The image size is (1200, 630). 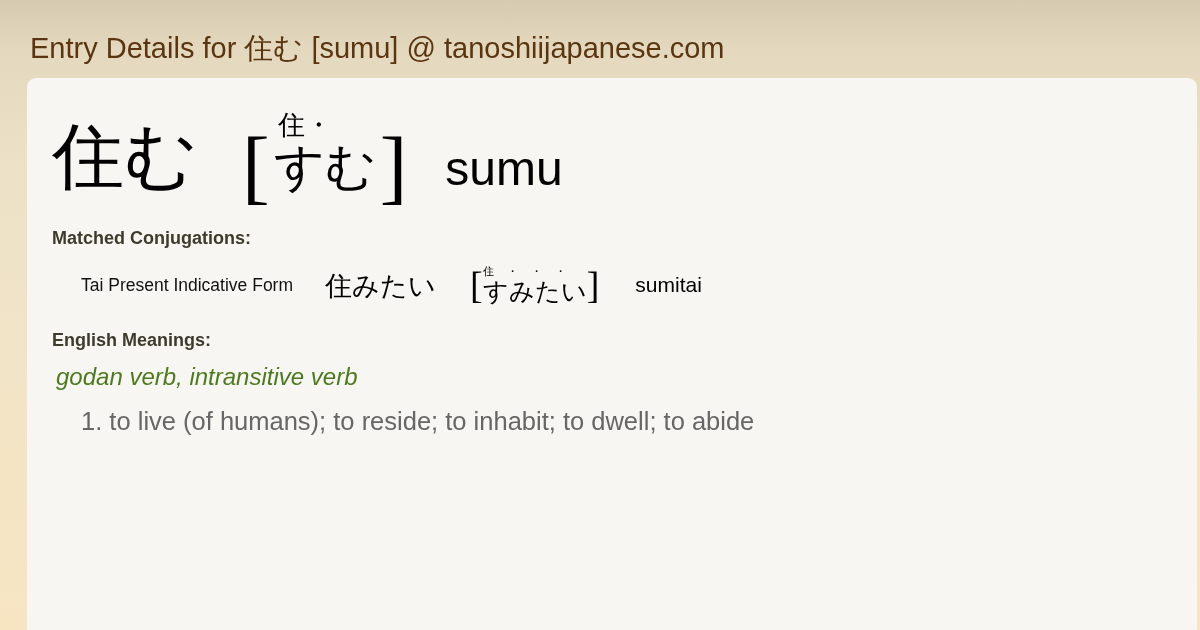 I want to click on romaji-text: sumitai, so click(x=668, y=285).